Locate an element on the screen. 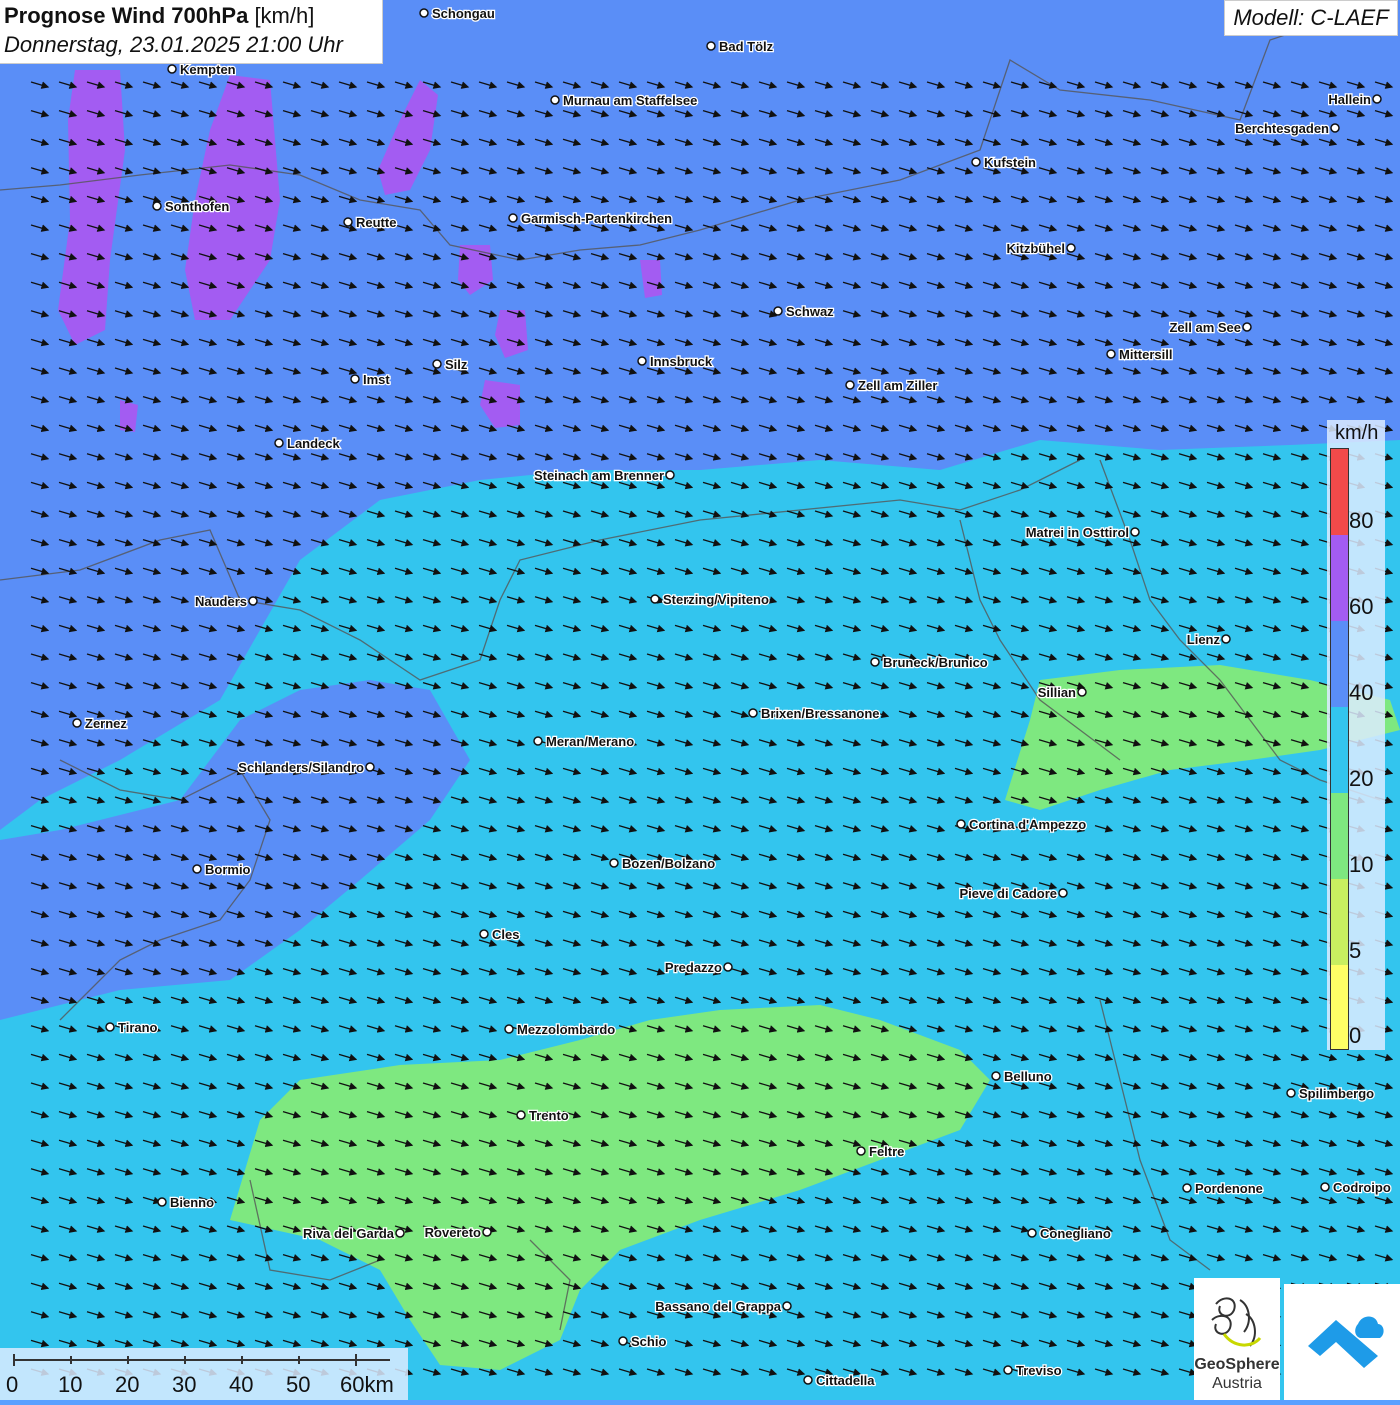 The image size is (1400, 1405). place-label: Berchtesgaden is located at coordinates (1282, 128).